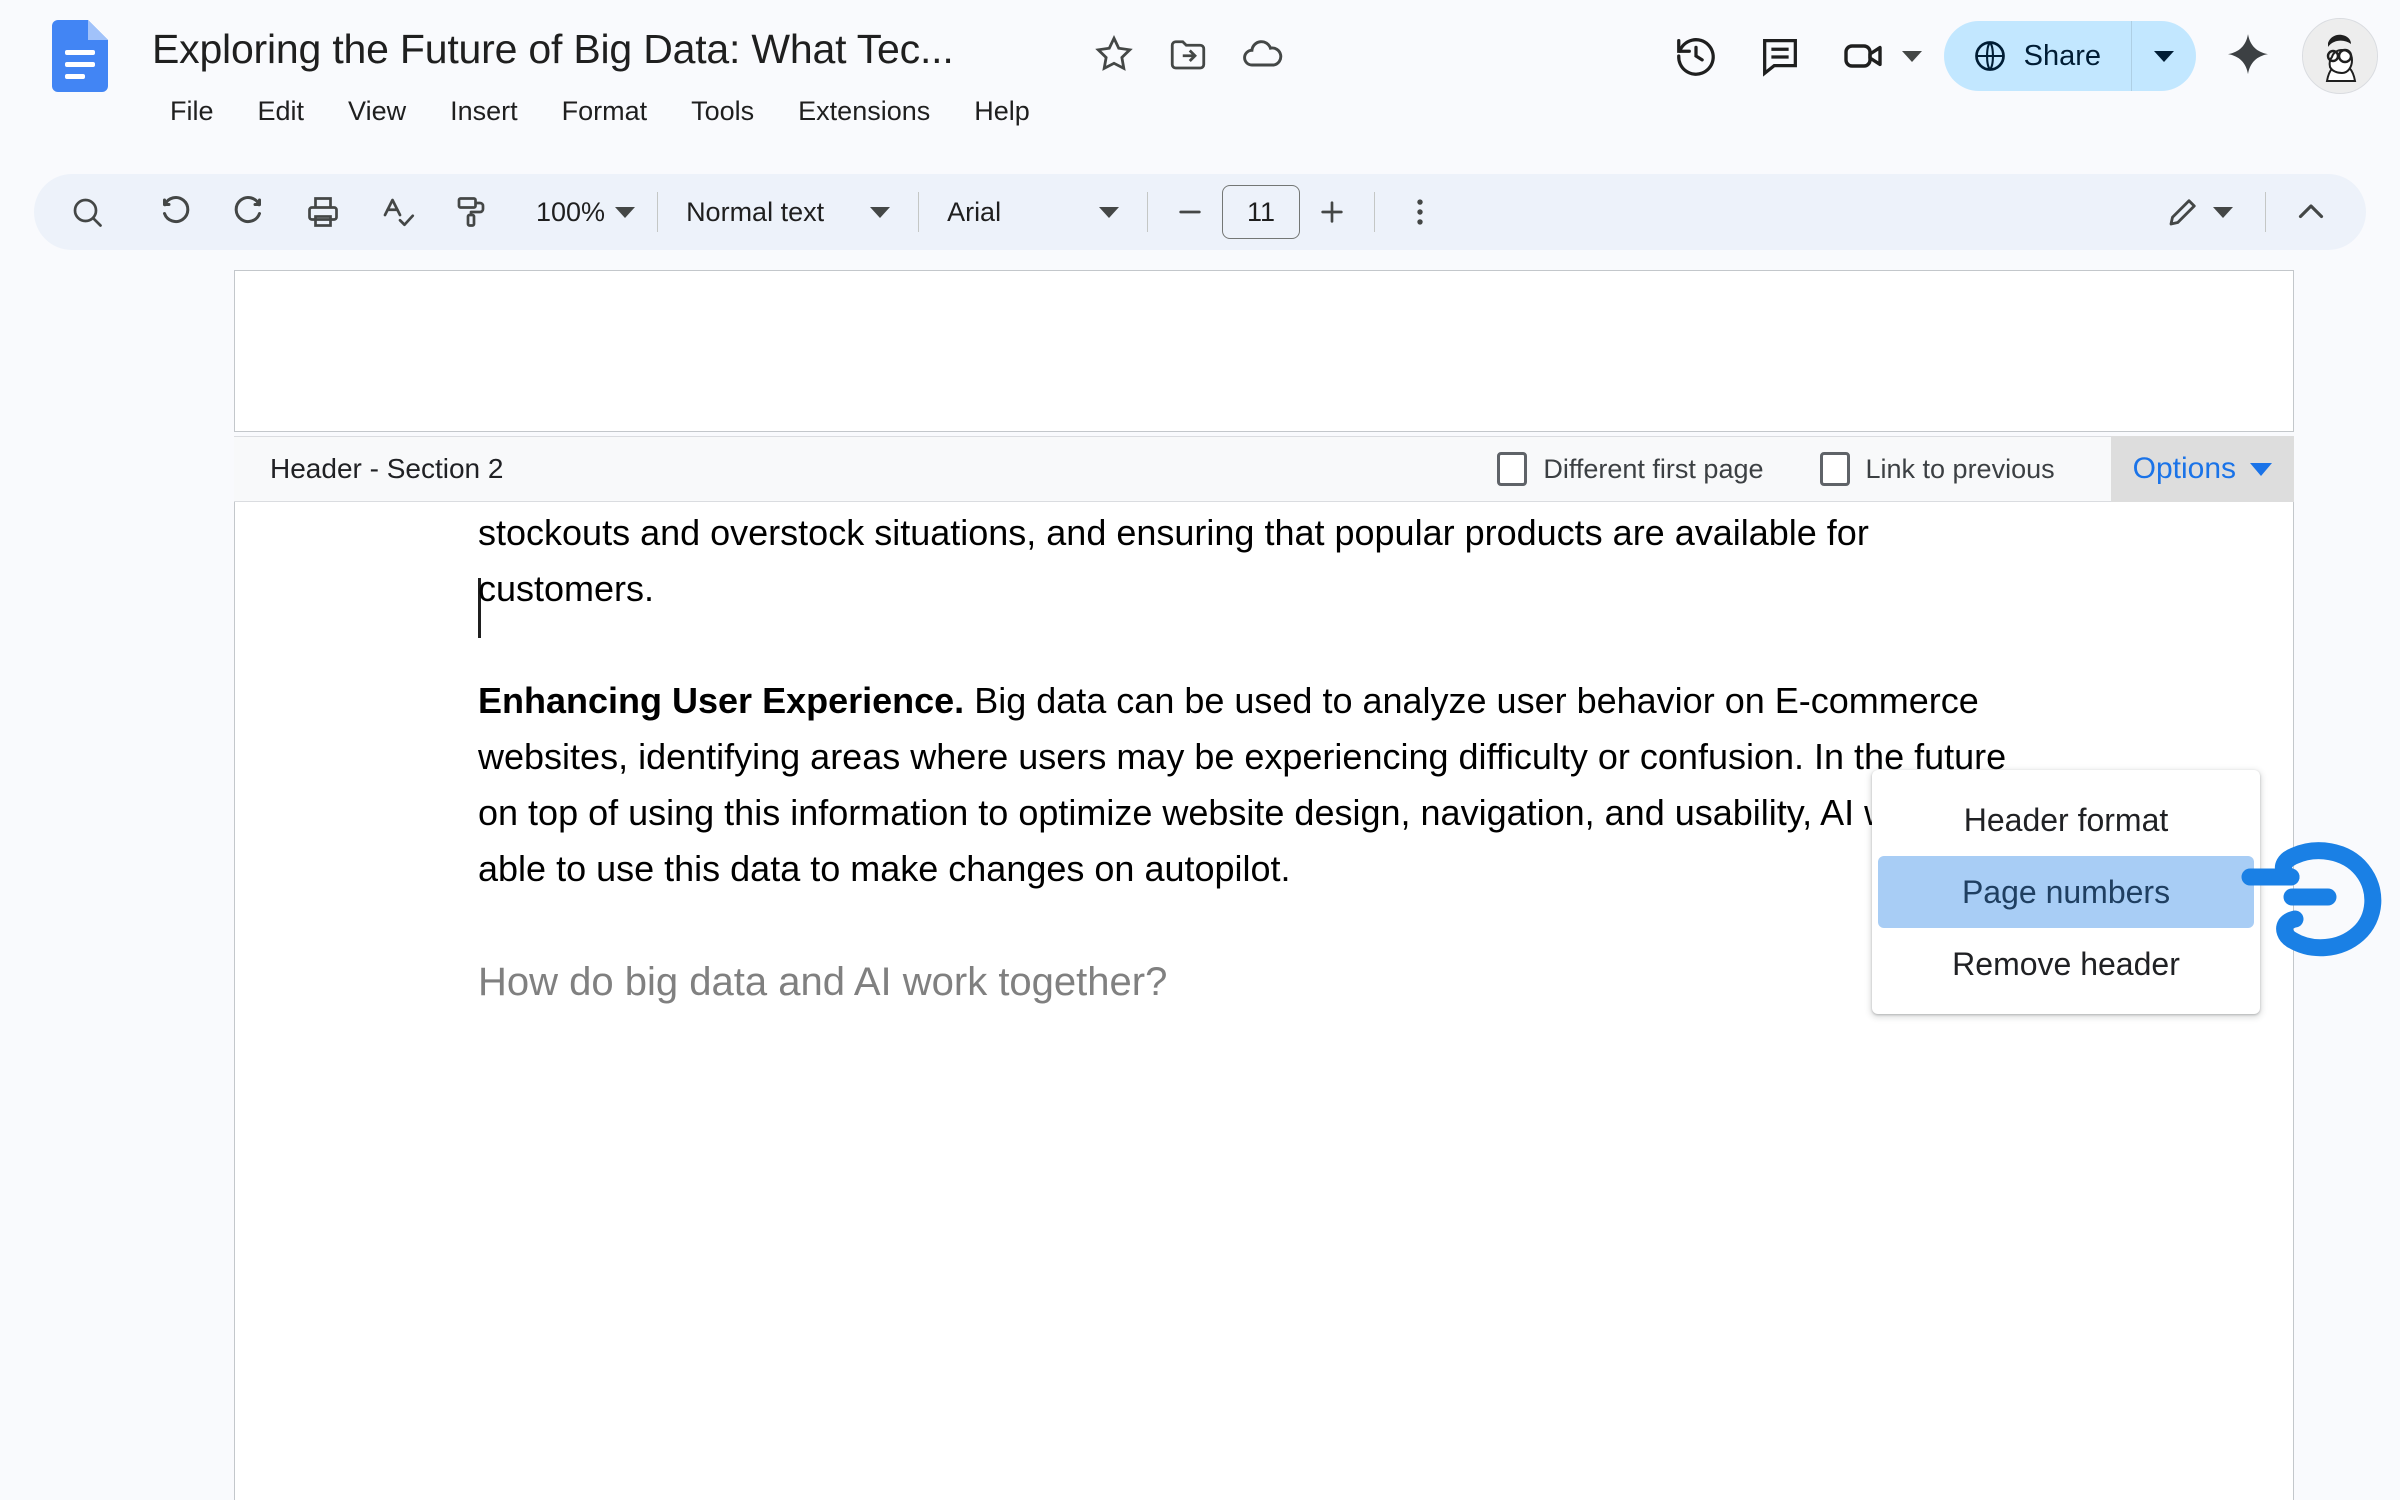 The image size is (2400, 1500). Describe the element at coordinates (1960, 468) in the screenshot. I see `checkbox-label: Link to previous` at that location.